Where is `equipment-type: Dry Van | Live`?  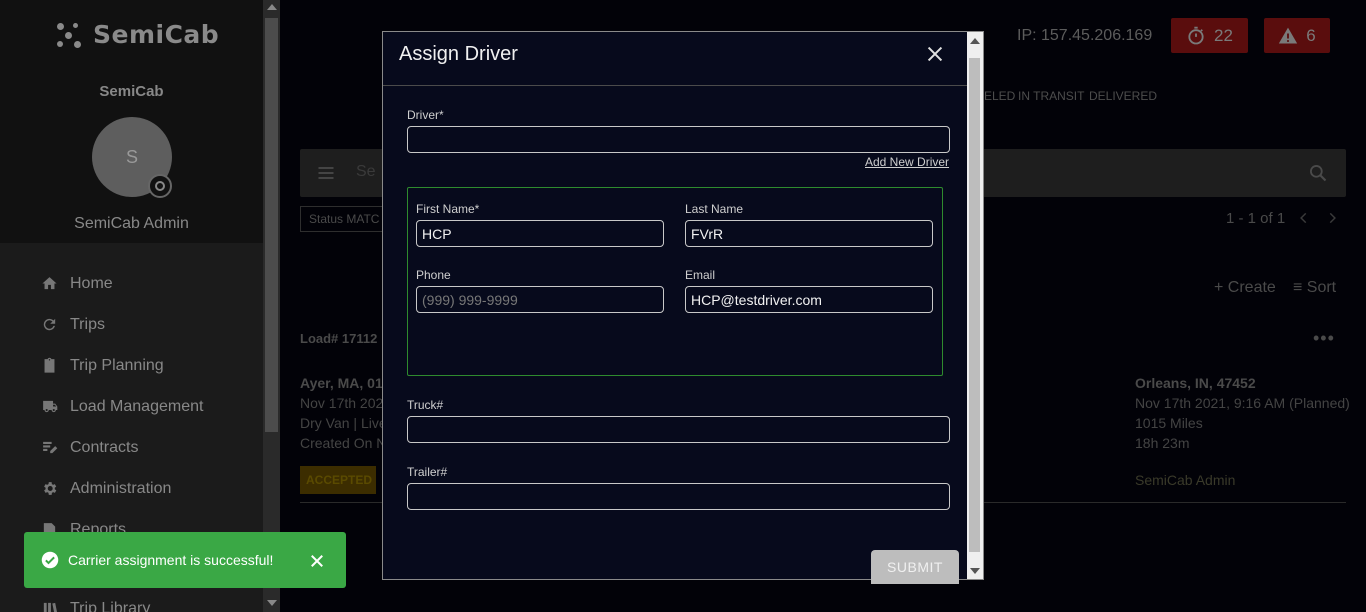 equipment-type: Dry Van | Live is located at coordinates (343, 423).